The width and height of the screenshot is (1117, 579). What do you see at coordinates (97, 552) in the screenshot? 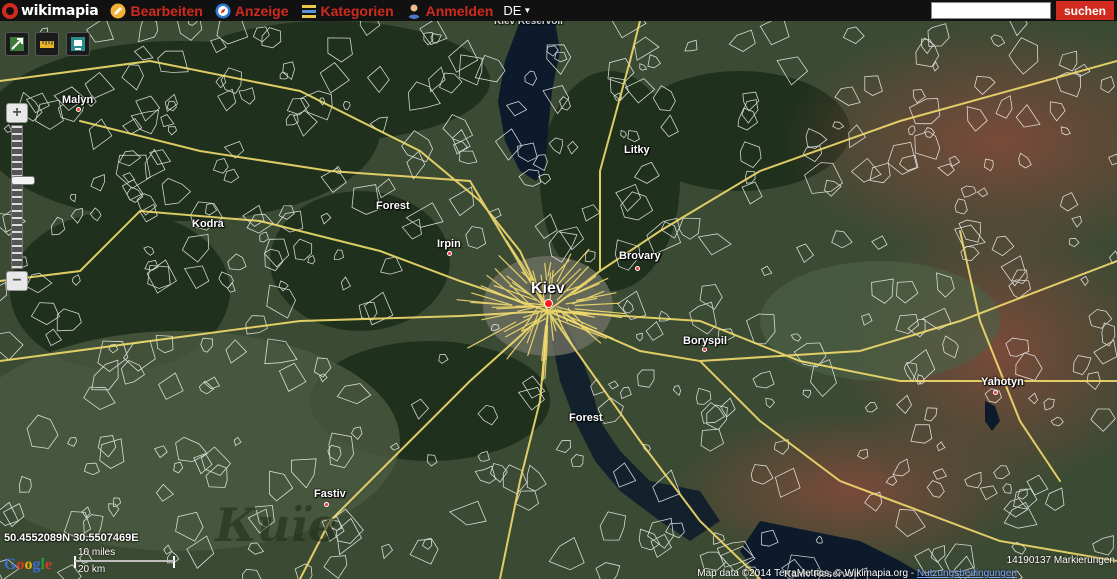
I see `scale-miles-label: 10 miles` at bounding box center [97, 552].